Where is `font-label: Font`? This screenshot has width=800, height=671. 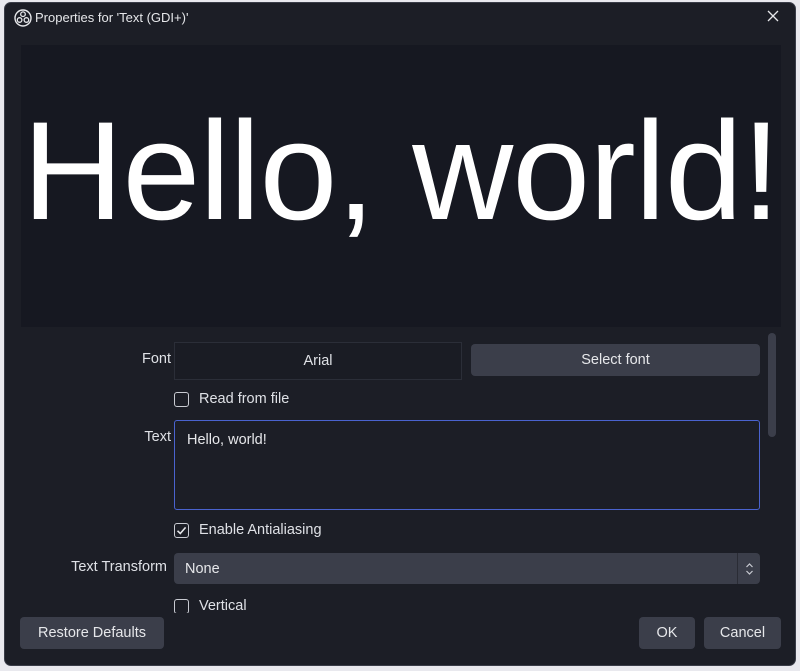 font-label: Font is located at coordinates (156, 359).